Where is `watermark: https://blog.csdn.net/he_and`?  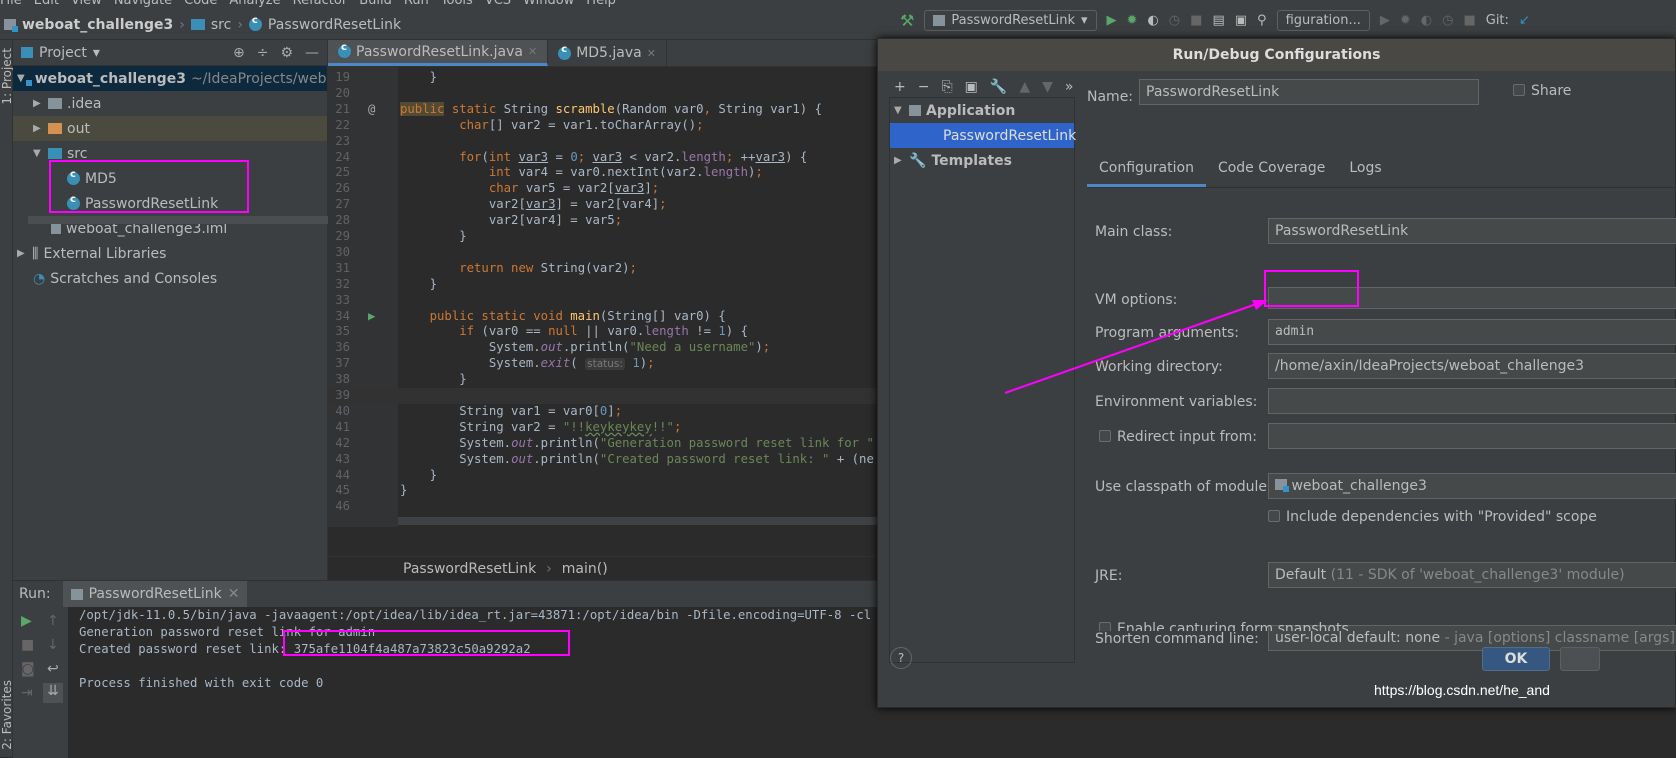
watermark: https://blog.csdn.net/he_and is located at coordinates (1462, 690).